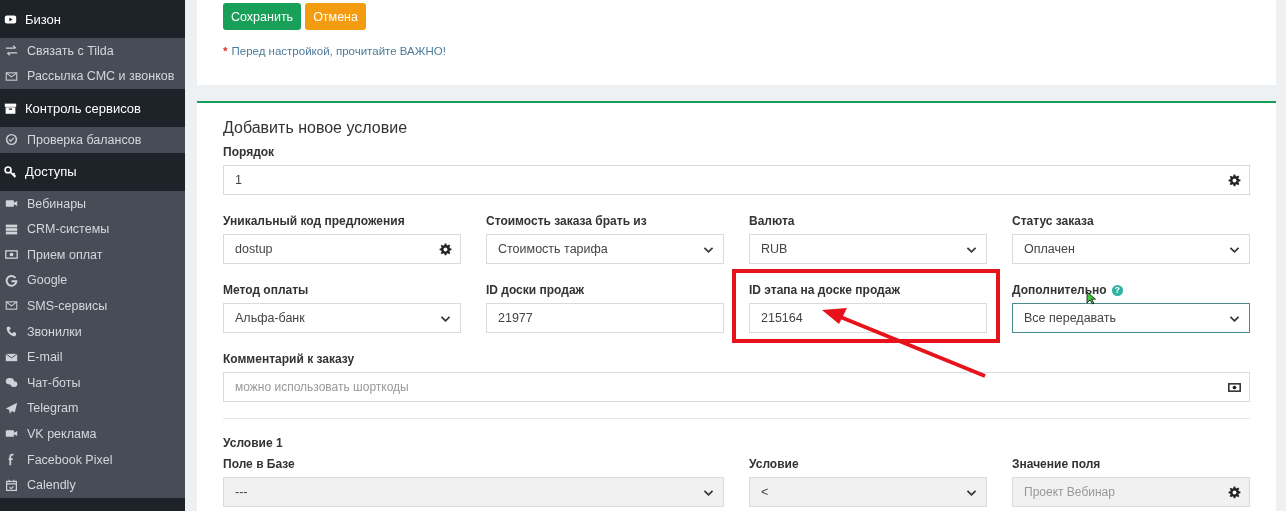  What do you see at coordinates (11, 280) in the screenshot?
I see `g-letter-icon` at bounding box center [11, 280].